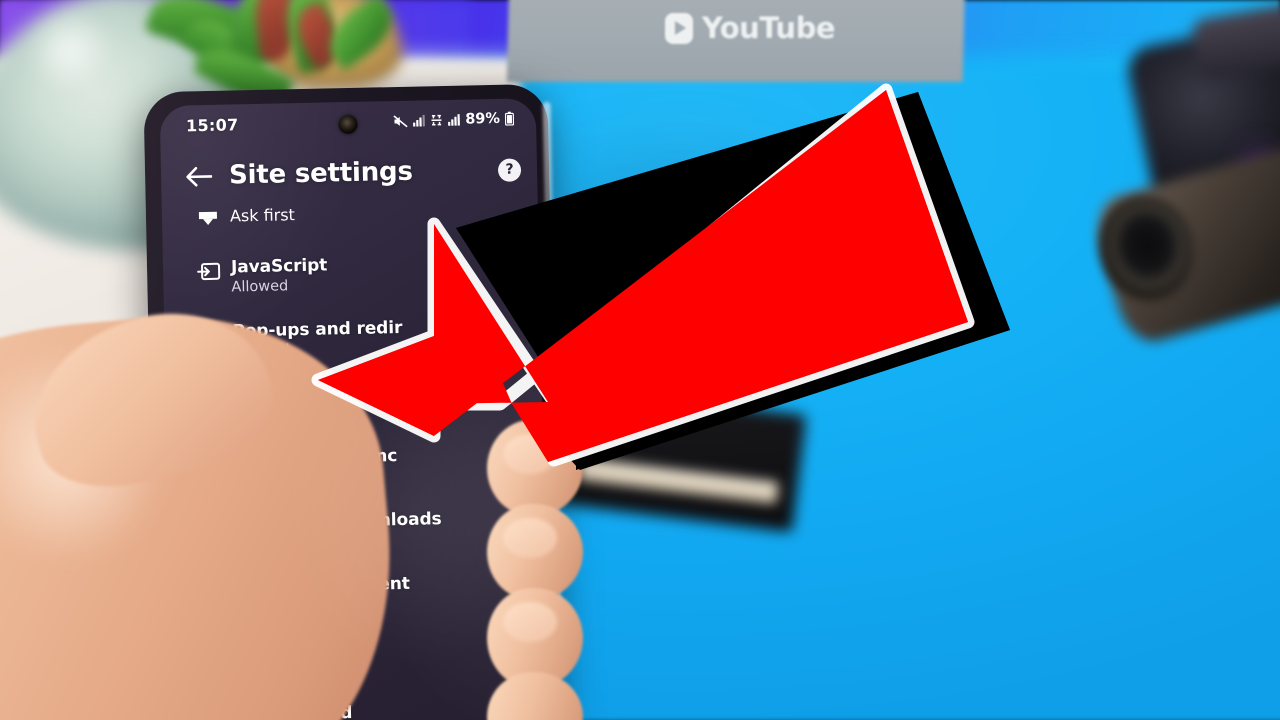 This screenshot has width=1280, height=720. What do you see at coordinates (70, 55) in the screenshot?
I see `vase-highlight` at bounding box center [70, 55].